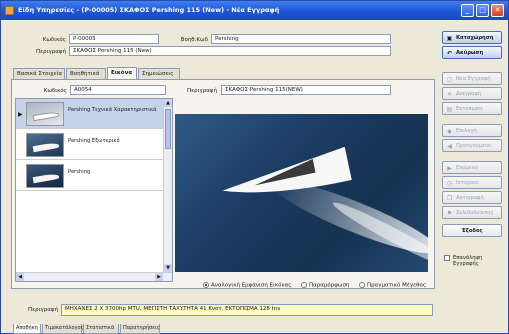 The width and height of the screenshot is (509, 334). Describe the element at coordinates (472, 130) in the screenshot. I see `select-button: ◆ Επιλογή` at that location.